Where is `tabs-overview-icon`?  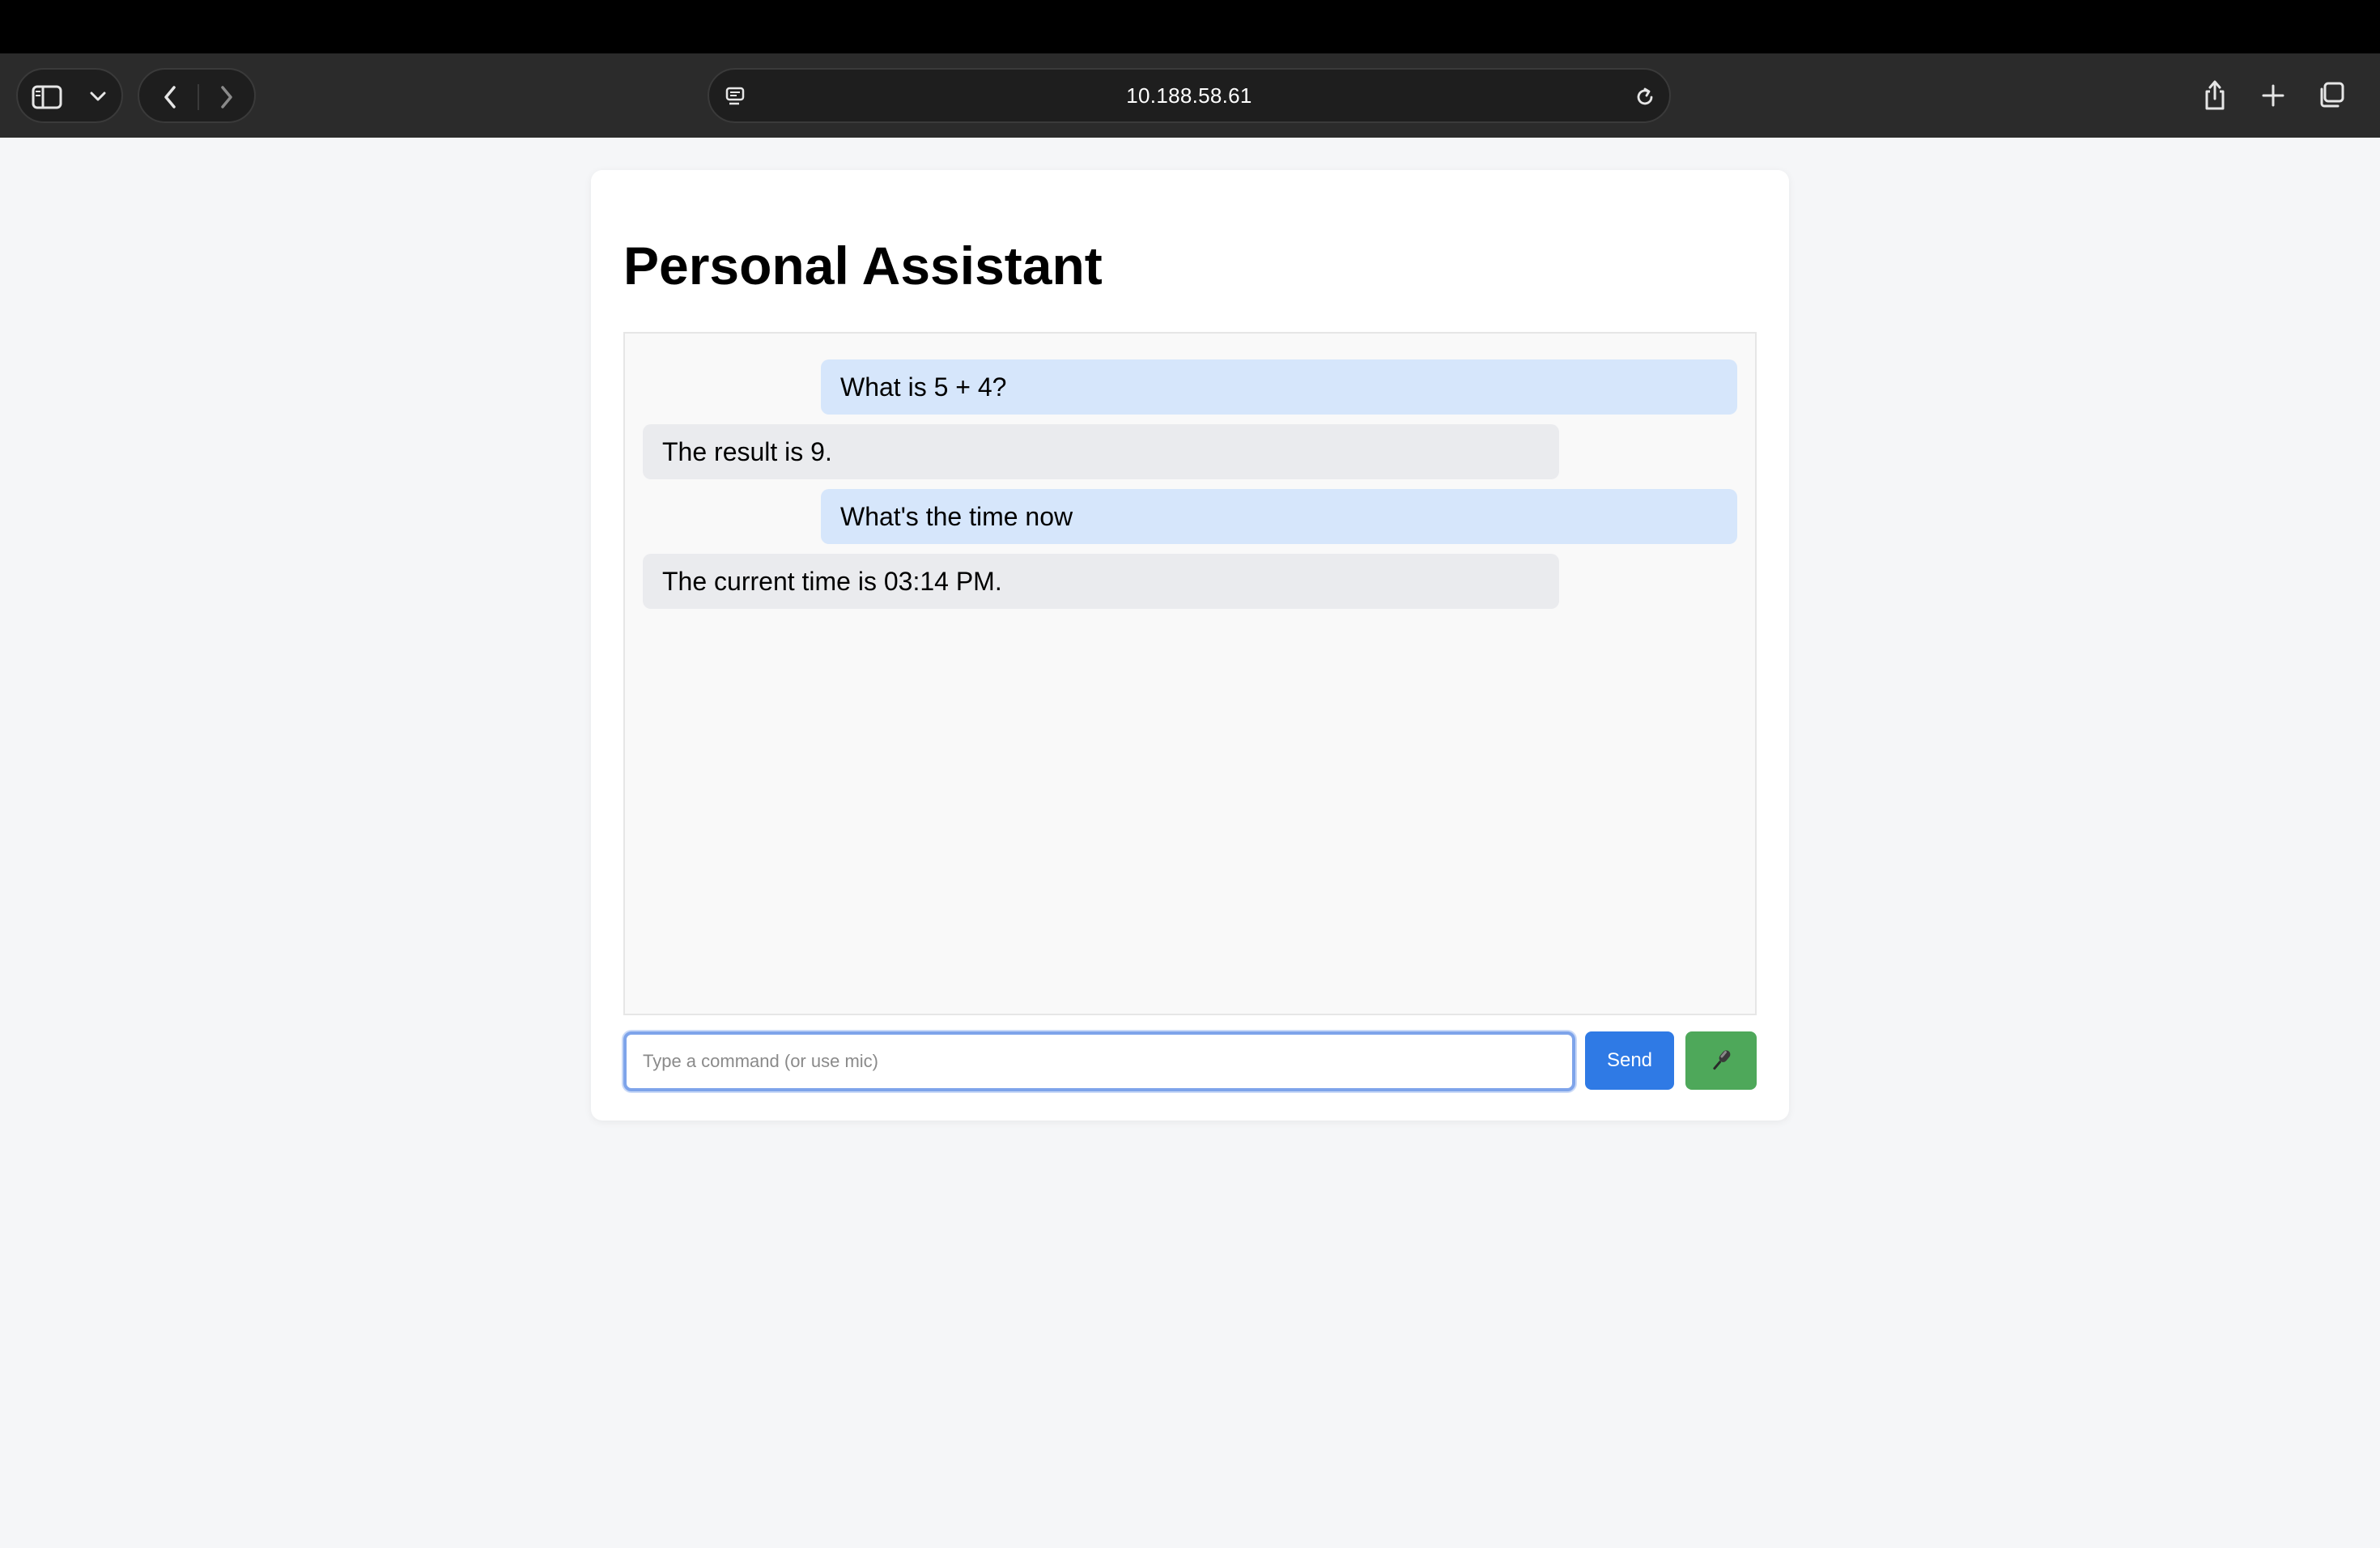 tabs-overview-icon is located at coordinates (2331, 96).